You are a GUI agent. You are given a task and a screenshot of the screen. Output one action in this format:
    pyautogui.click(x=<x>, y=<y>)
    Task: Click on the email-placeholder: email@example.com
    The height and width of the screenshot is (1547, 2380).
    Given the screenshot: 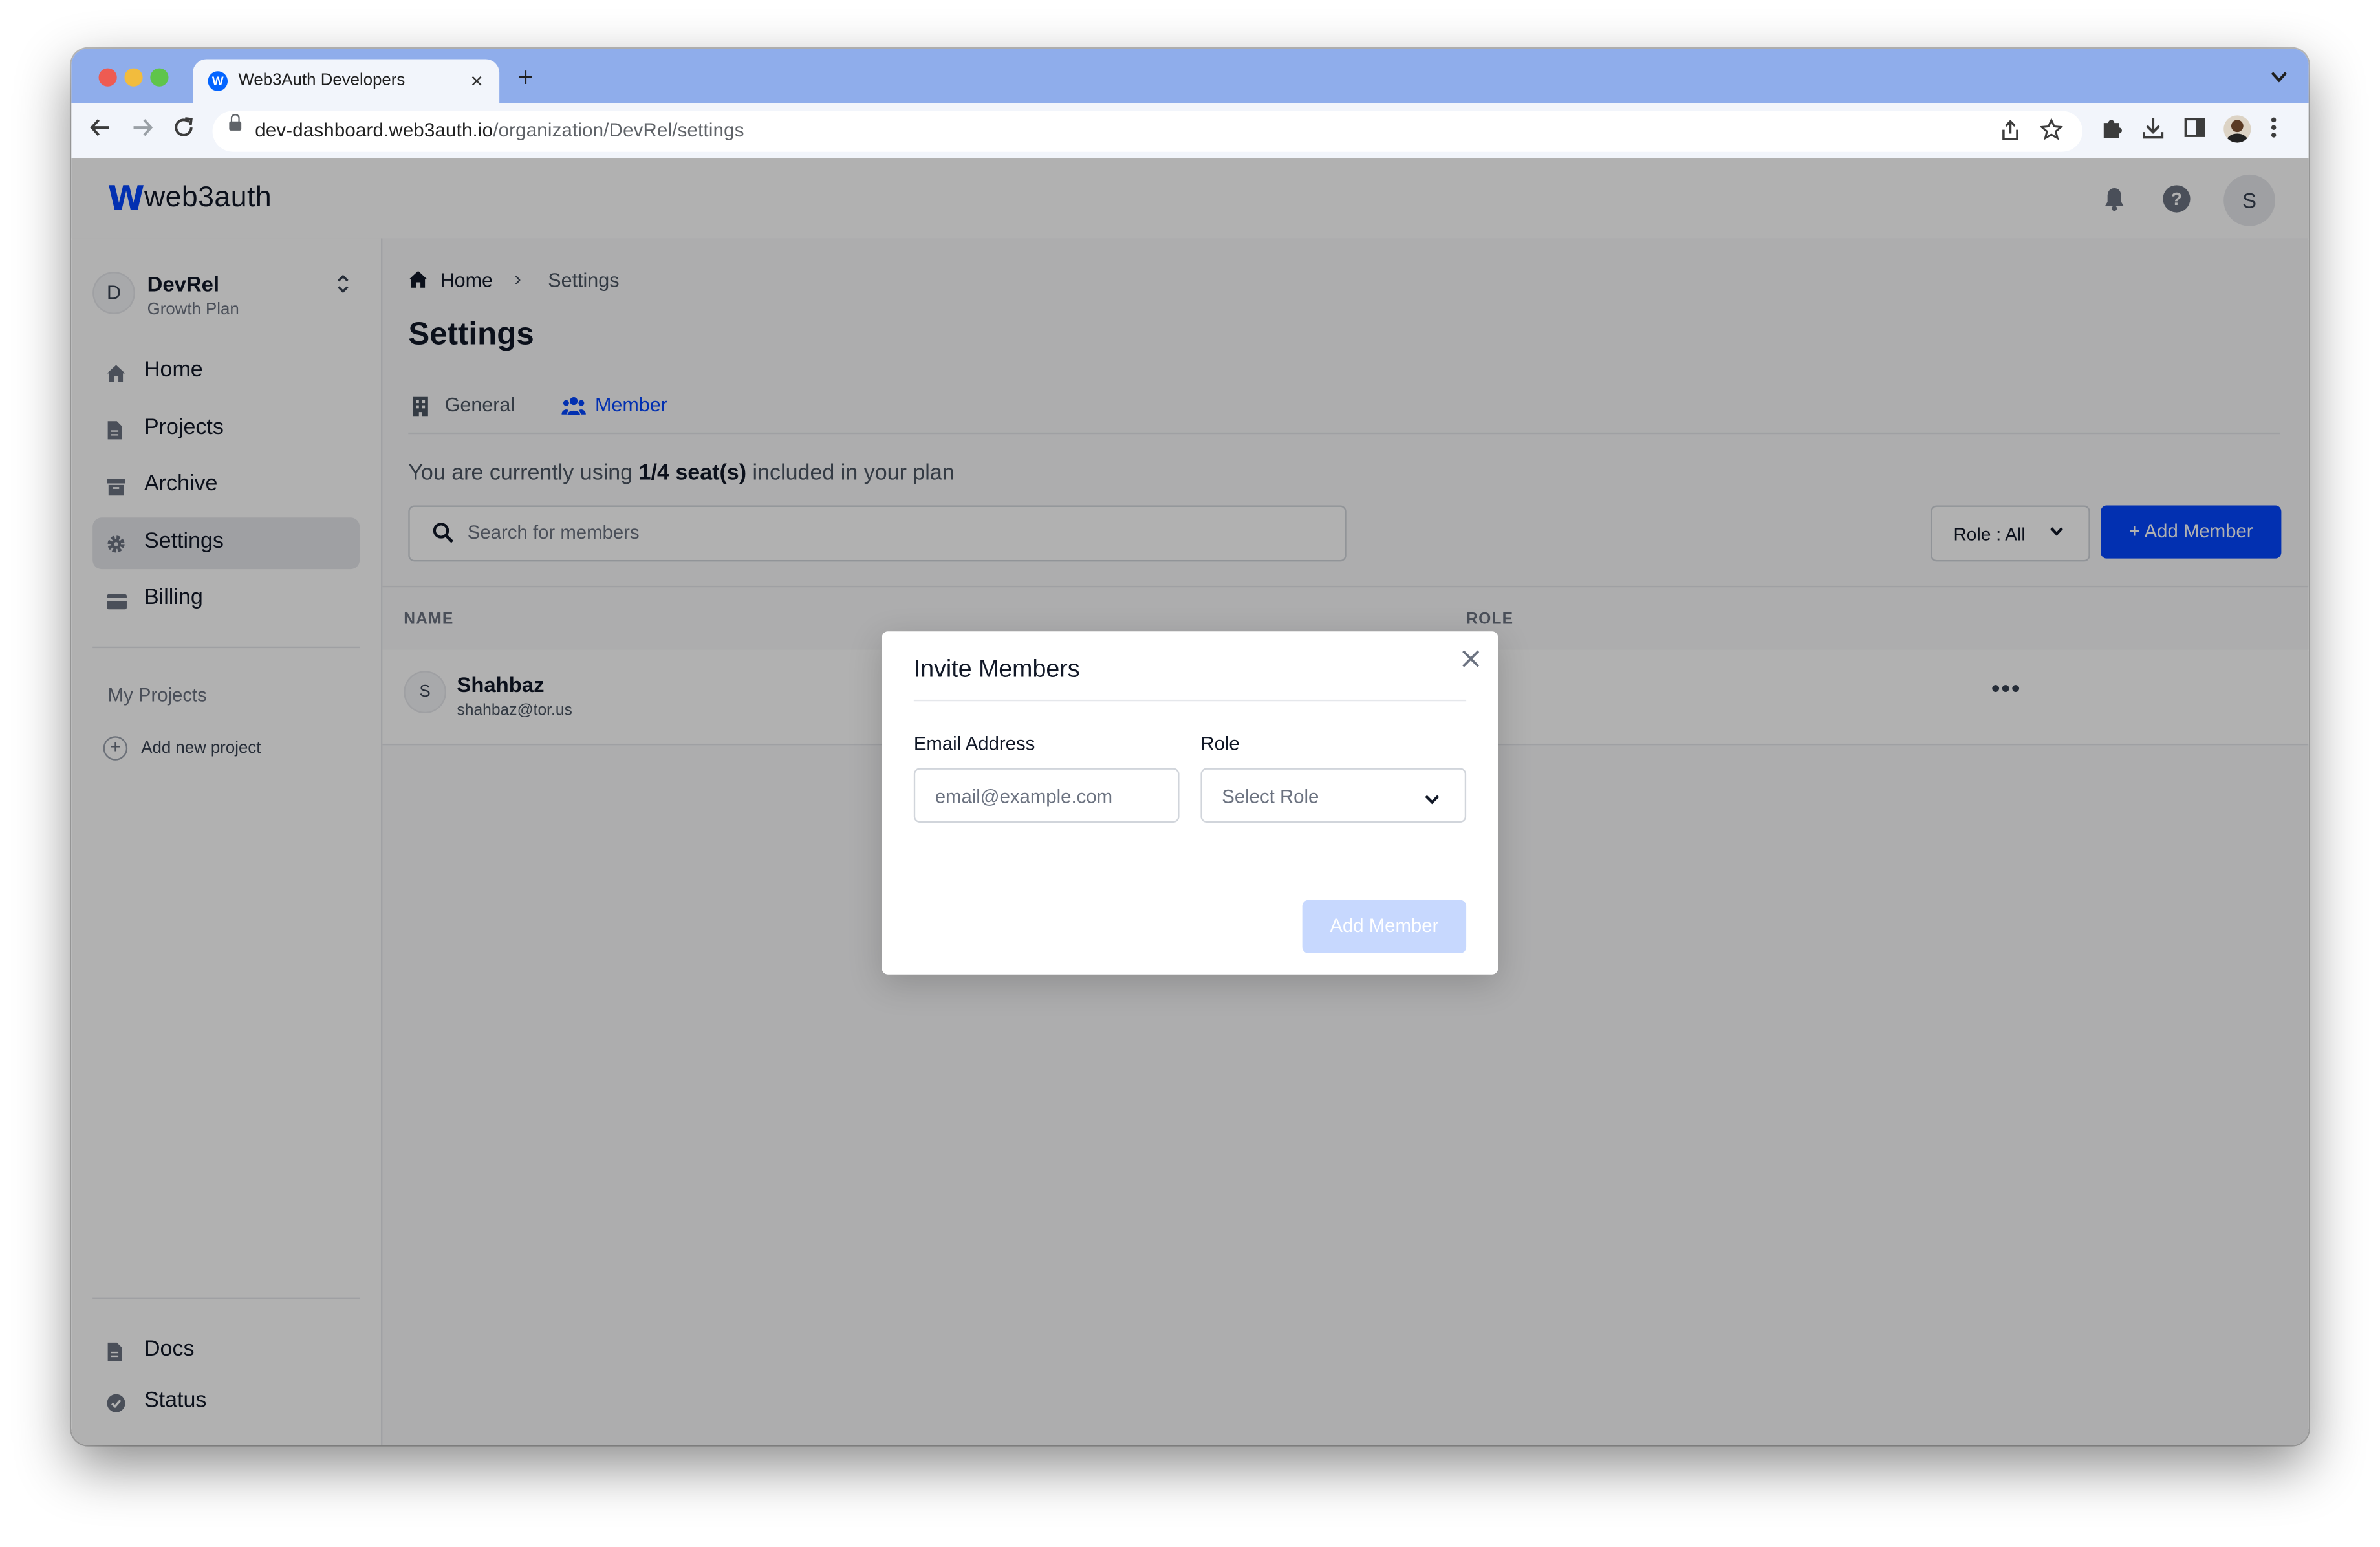 What is the action you would take?
    pyautogui.click(x=1024, y=797)
    